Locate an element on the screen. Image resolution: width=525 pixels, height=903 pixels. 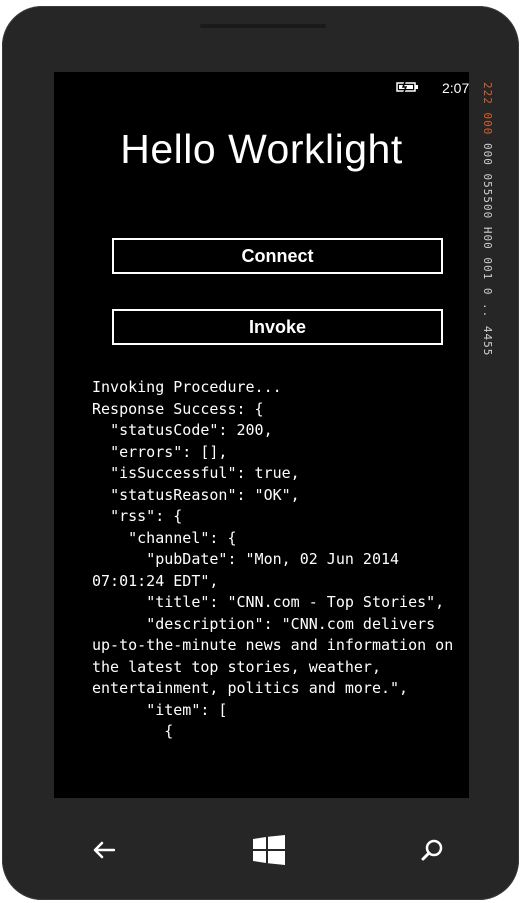
status-bar: 2:07 is located at coordinates (261, 86).